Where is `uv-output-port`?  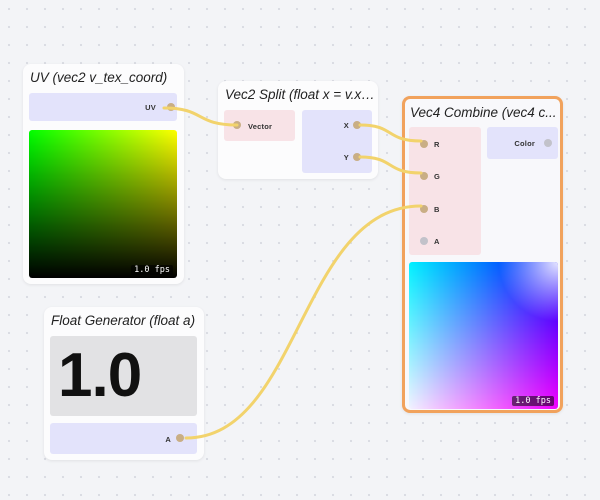
uv-output-port is located at coordinates (171, 107).